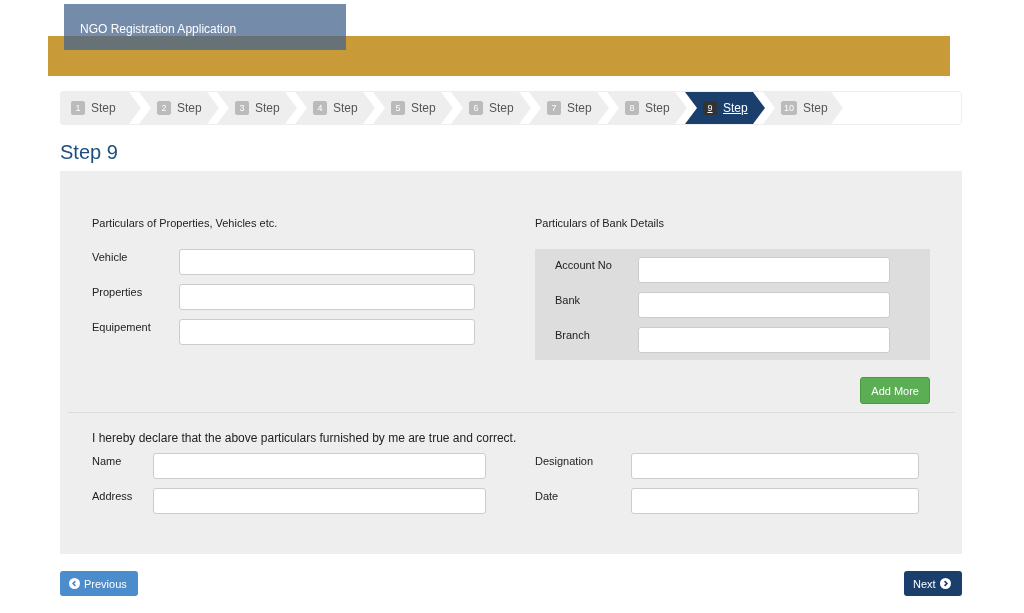 This screenshot has height=613, width=1024. What do you see at coordinates (565, 461) in the screenshot?
I see `field-label: Designation` at bounding box center [565, 461].